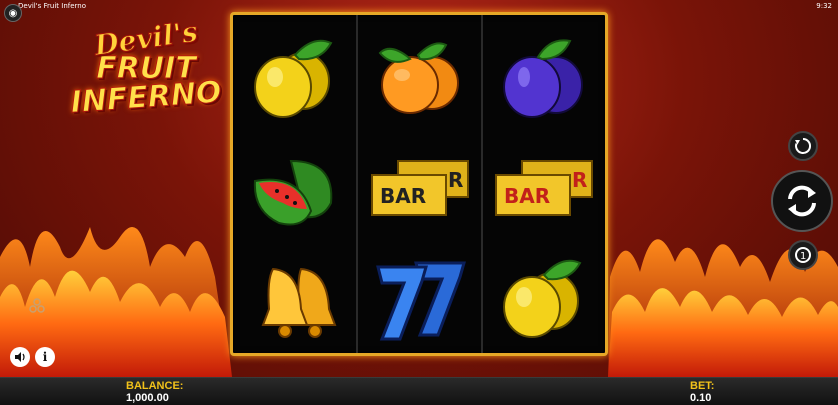 Image resolution: width=838 pixels, height=405 pixels. Describe the element at coordinates (299, 302) in the screenshot. I see `bells-icon` at that location.